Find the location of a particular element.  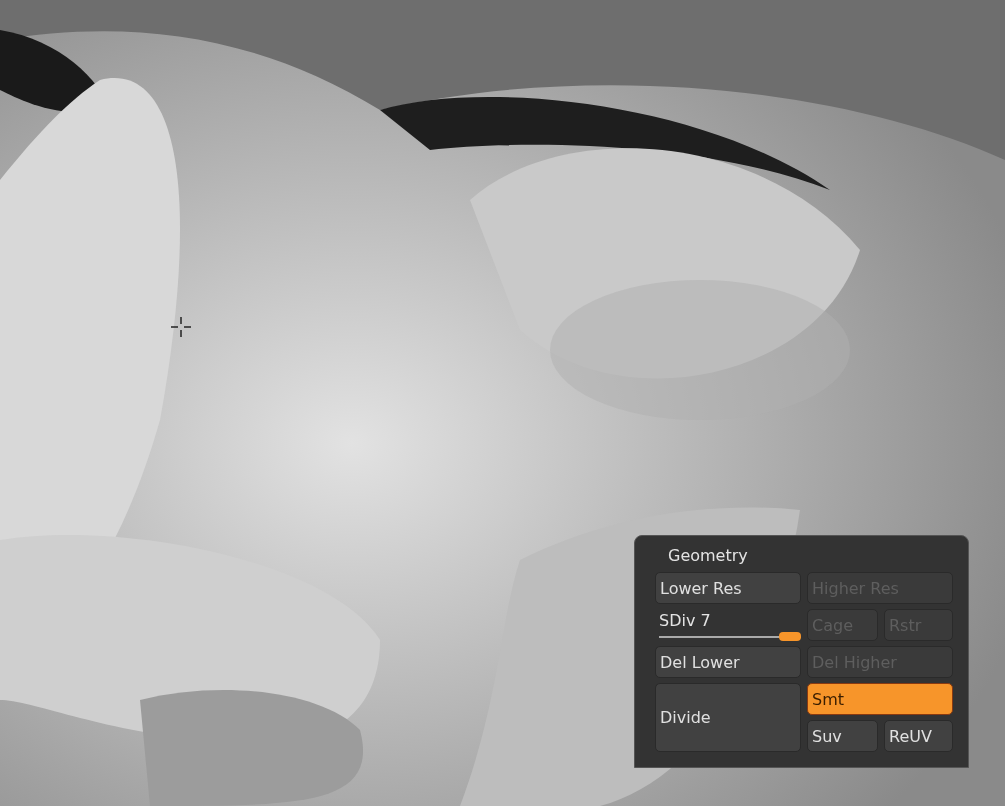

slider-label: SDiv 7 is located at coordinates (685, 620).